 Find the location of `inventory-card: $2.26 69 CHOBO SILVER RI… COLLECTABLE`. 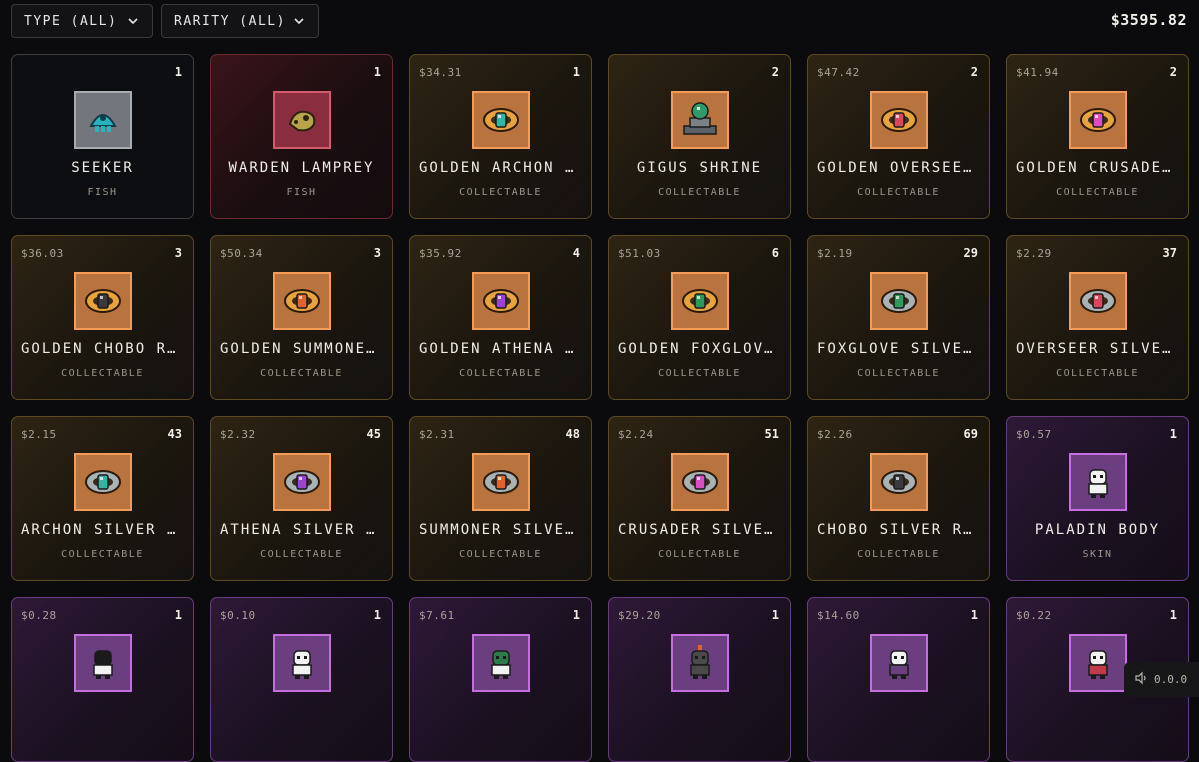

inventory-card: $2.26 69 CHOBO SILVER RI… COLLECTABLE is located at coordinates (898, 498).